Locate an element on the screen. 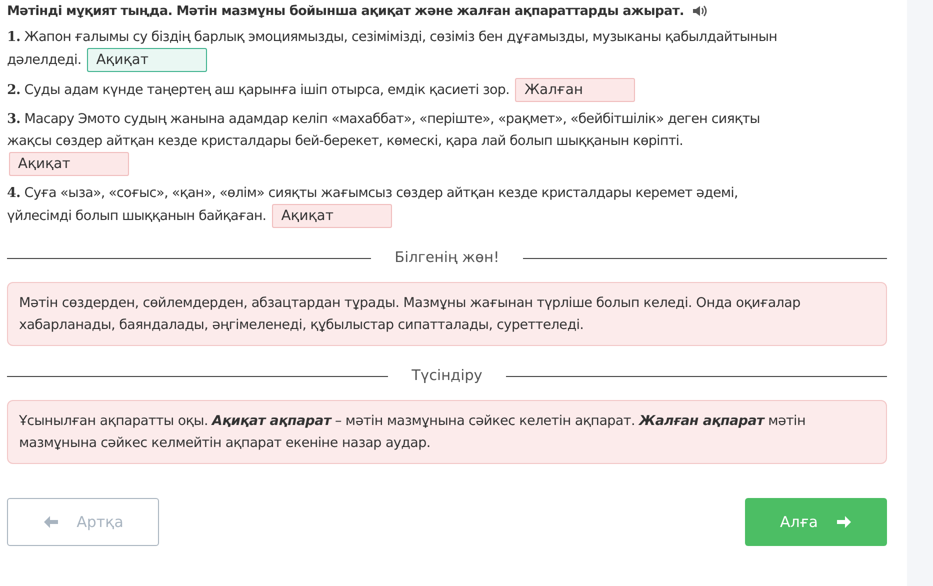  question-text: Суды адам күнде таңертең аш қарынға ішіп отырса, емдік қасиеті зор. is located at coordinates (267, 90).